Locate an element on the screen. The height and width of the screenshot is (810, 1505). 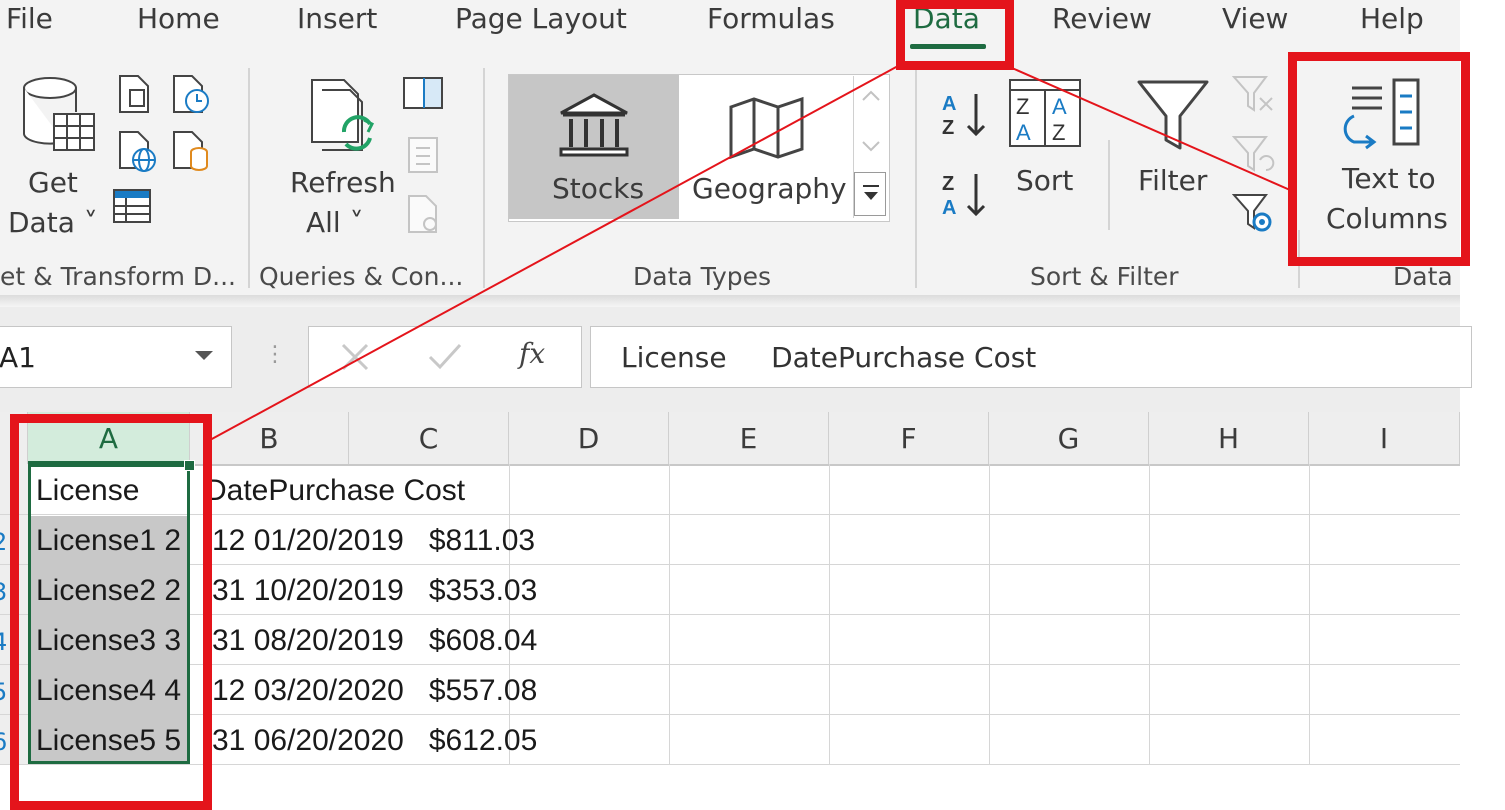
geography-button: Geography is located at coordinates (766, 147).